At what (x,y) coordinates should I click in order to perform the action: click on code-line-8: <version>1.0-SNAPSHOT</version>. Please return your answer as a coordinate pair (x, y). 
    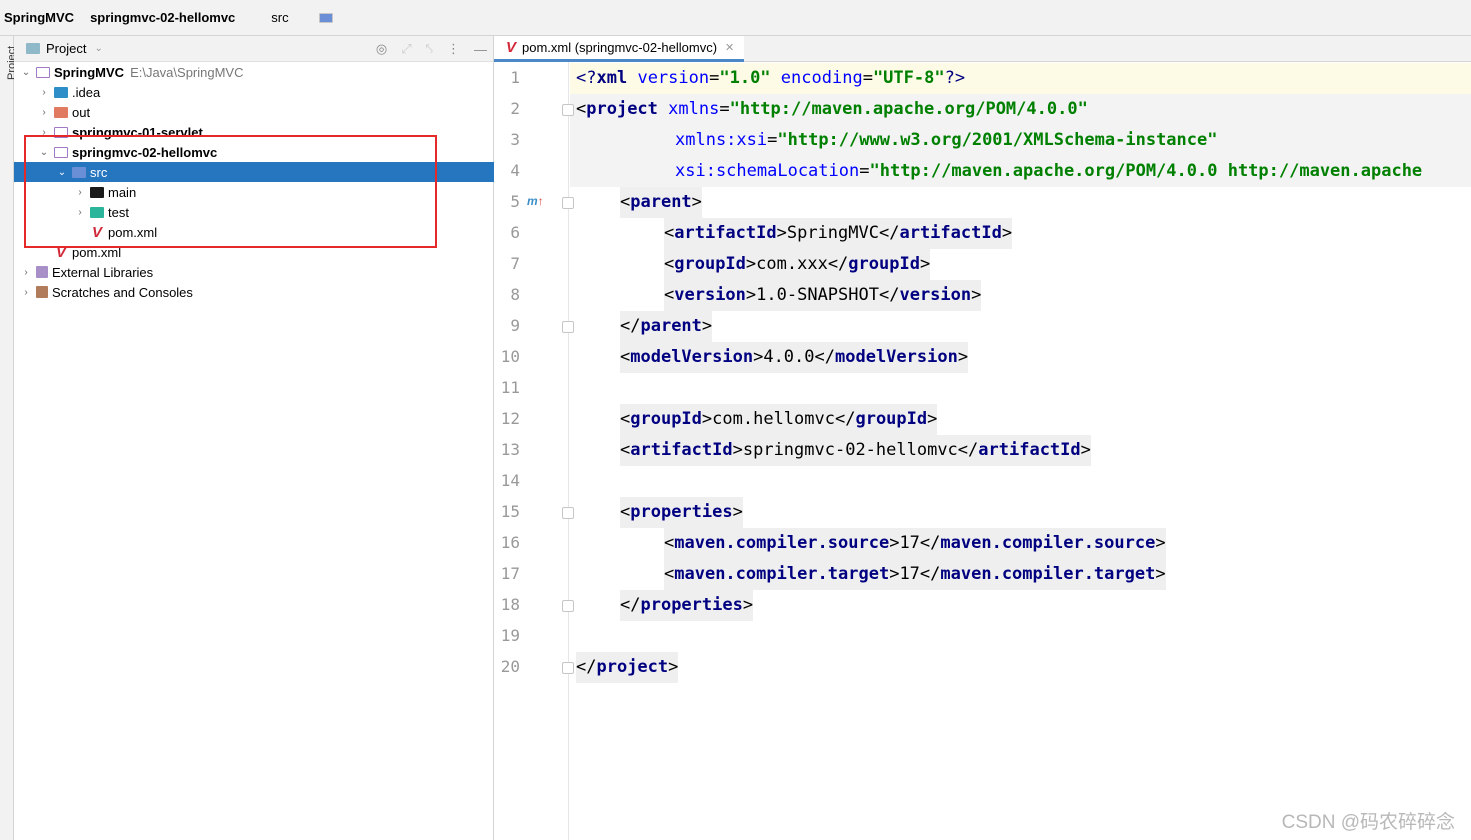
    Looking at the image, I should click on (823, 295).